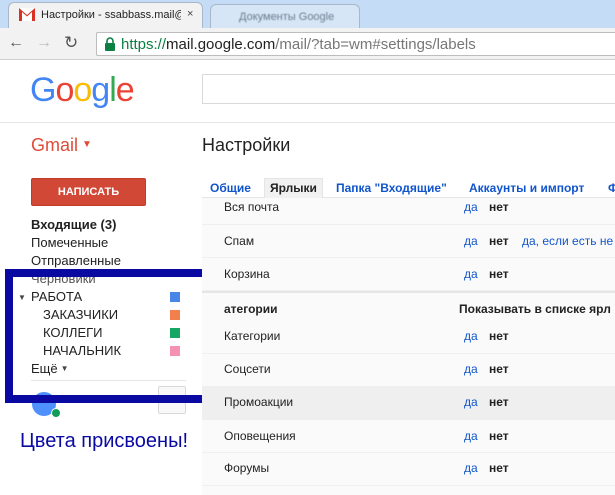 This screenshot has width=615, height=495. I want to click on row-label: Категории, so click(252, 336).